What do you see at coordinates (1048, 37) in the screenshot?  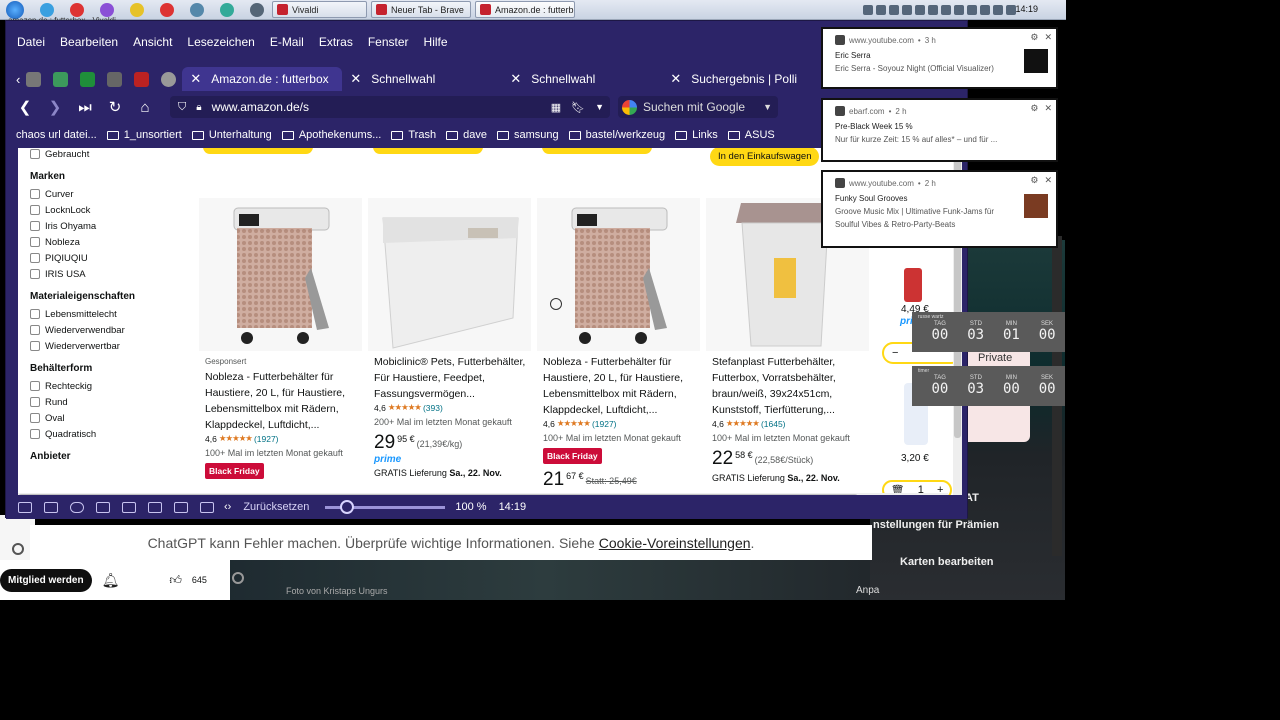 I see `close-icon: ✕` at bounding box center [1048, 37].